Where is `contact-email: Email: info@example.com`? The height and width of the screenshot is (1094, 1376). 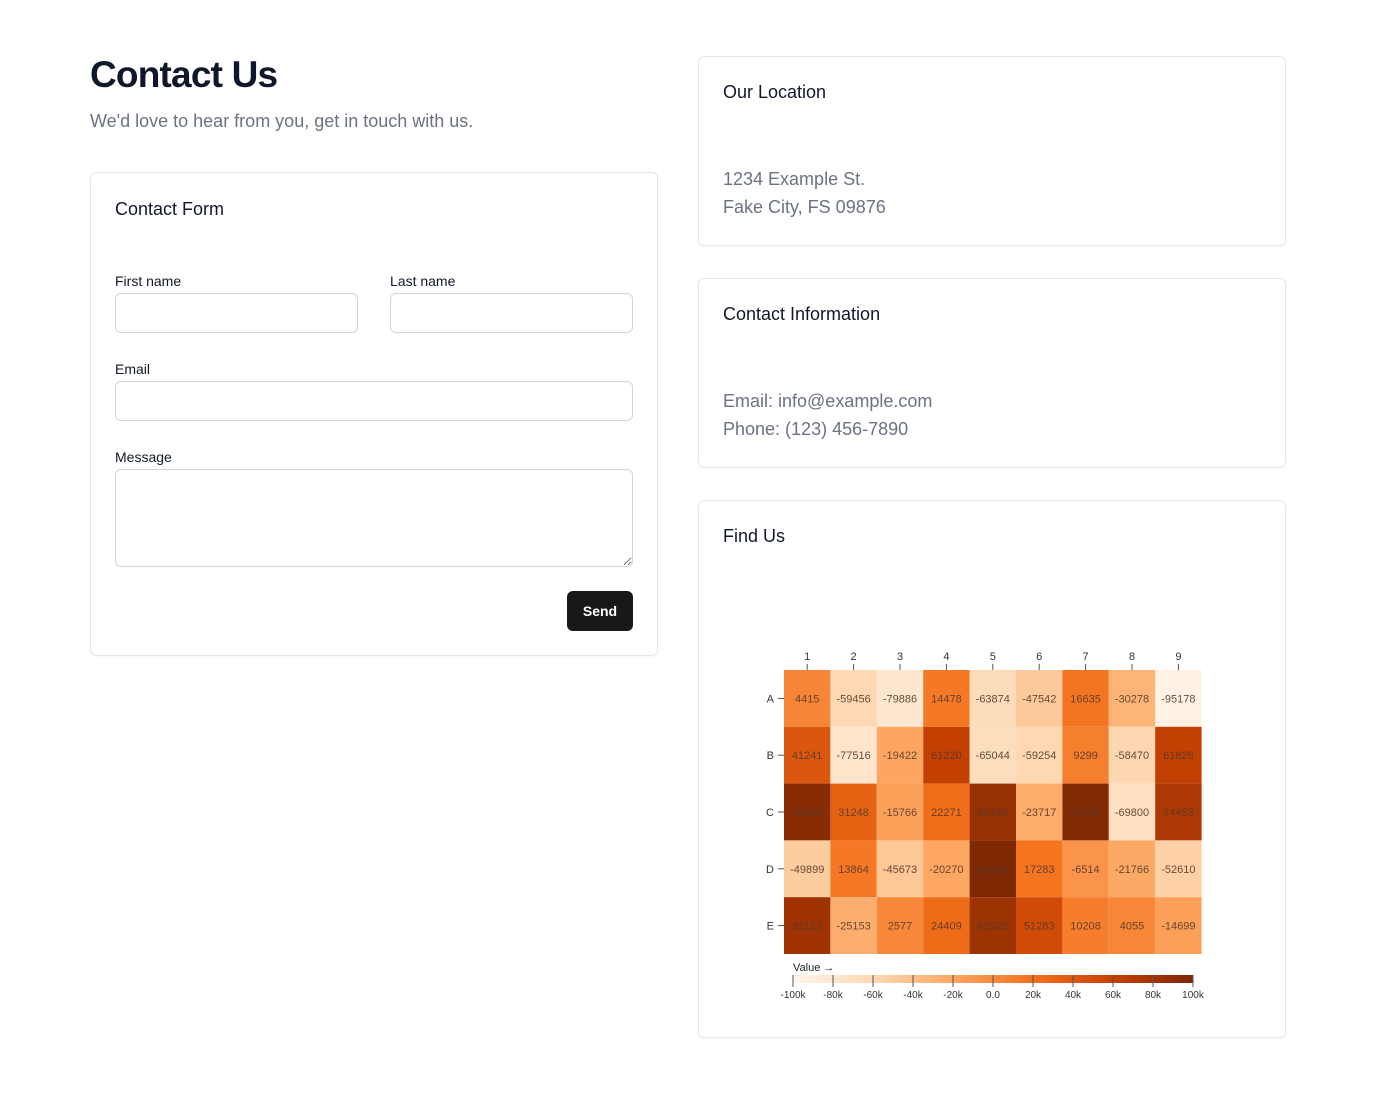
contact-email: Email: info@example.com is located at coordinates (828, 401).